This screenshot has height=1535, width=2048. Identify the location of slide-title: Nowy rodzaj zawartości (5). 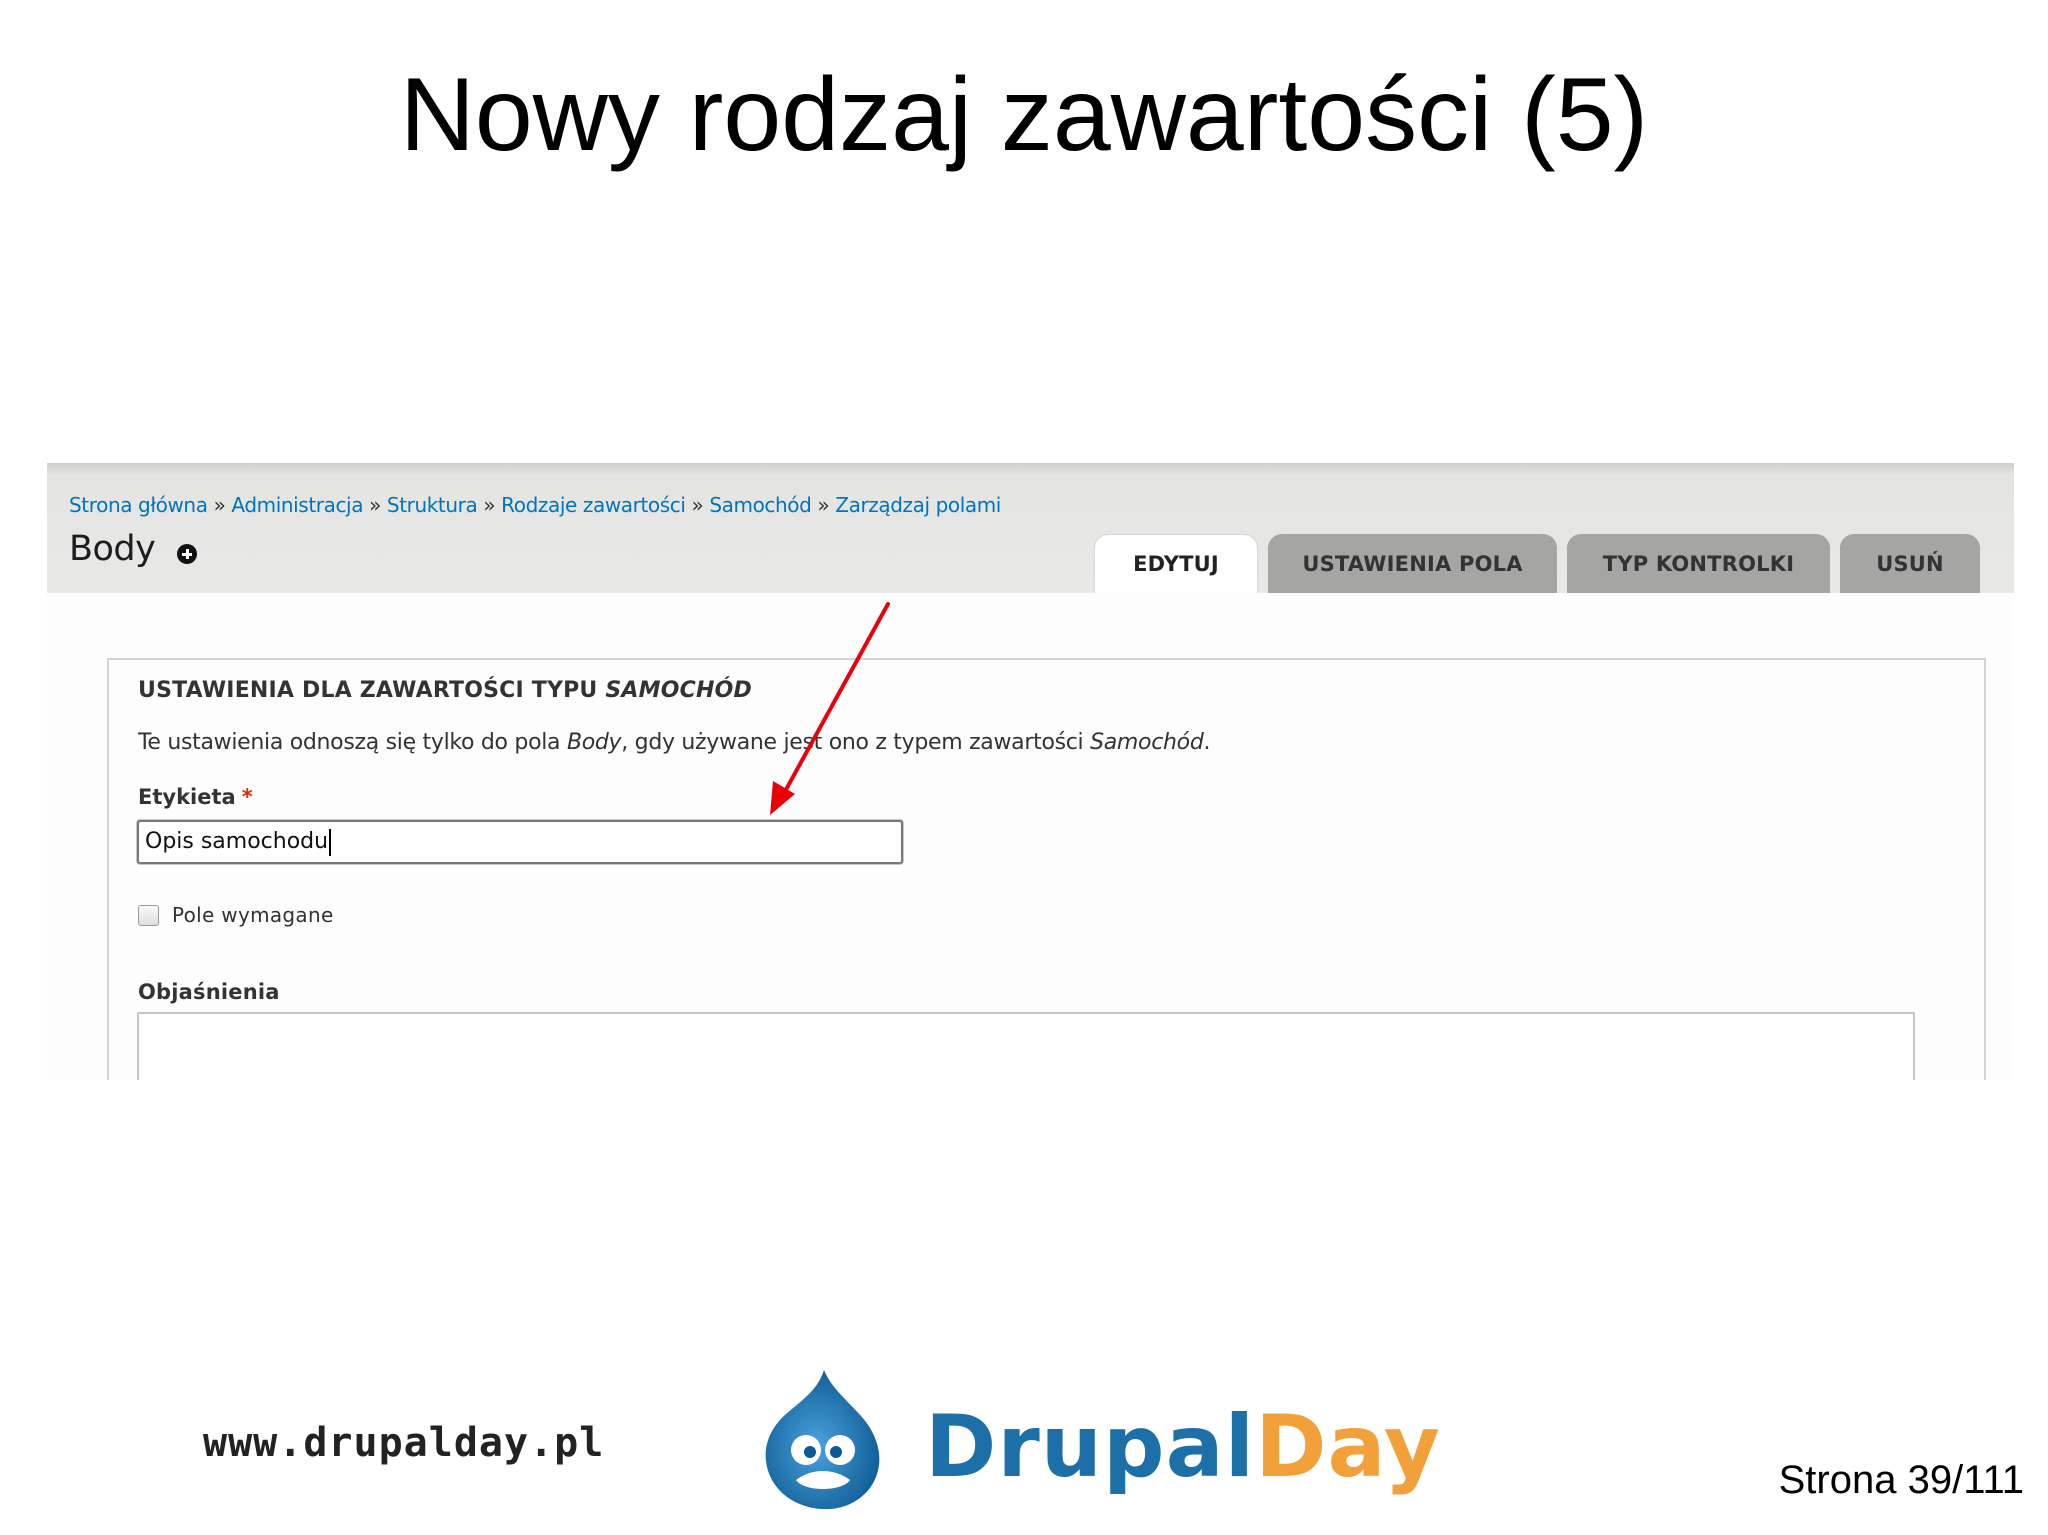
(1024, 115).